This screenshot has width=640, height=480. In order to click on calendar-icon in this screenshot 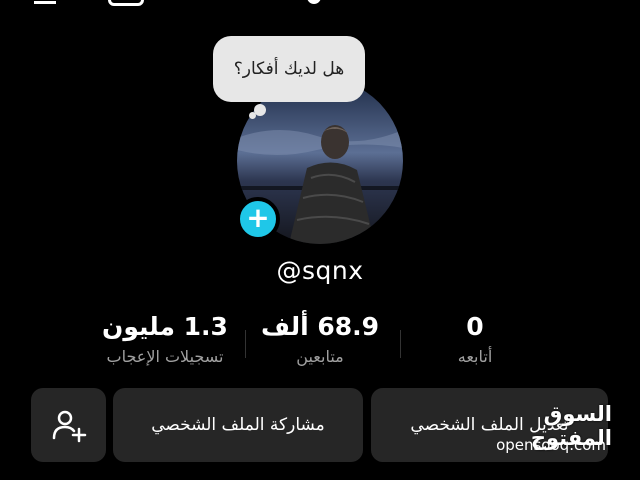, I will do `click(126, 3)`.